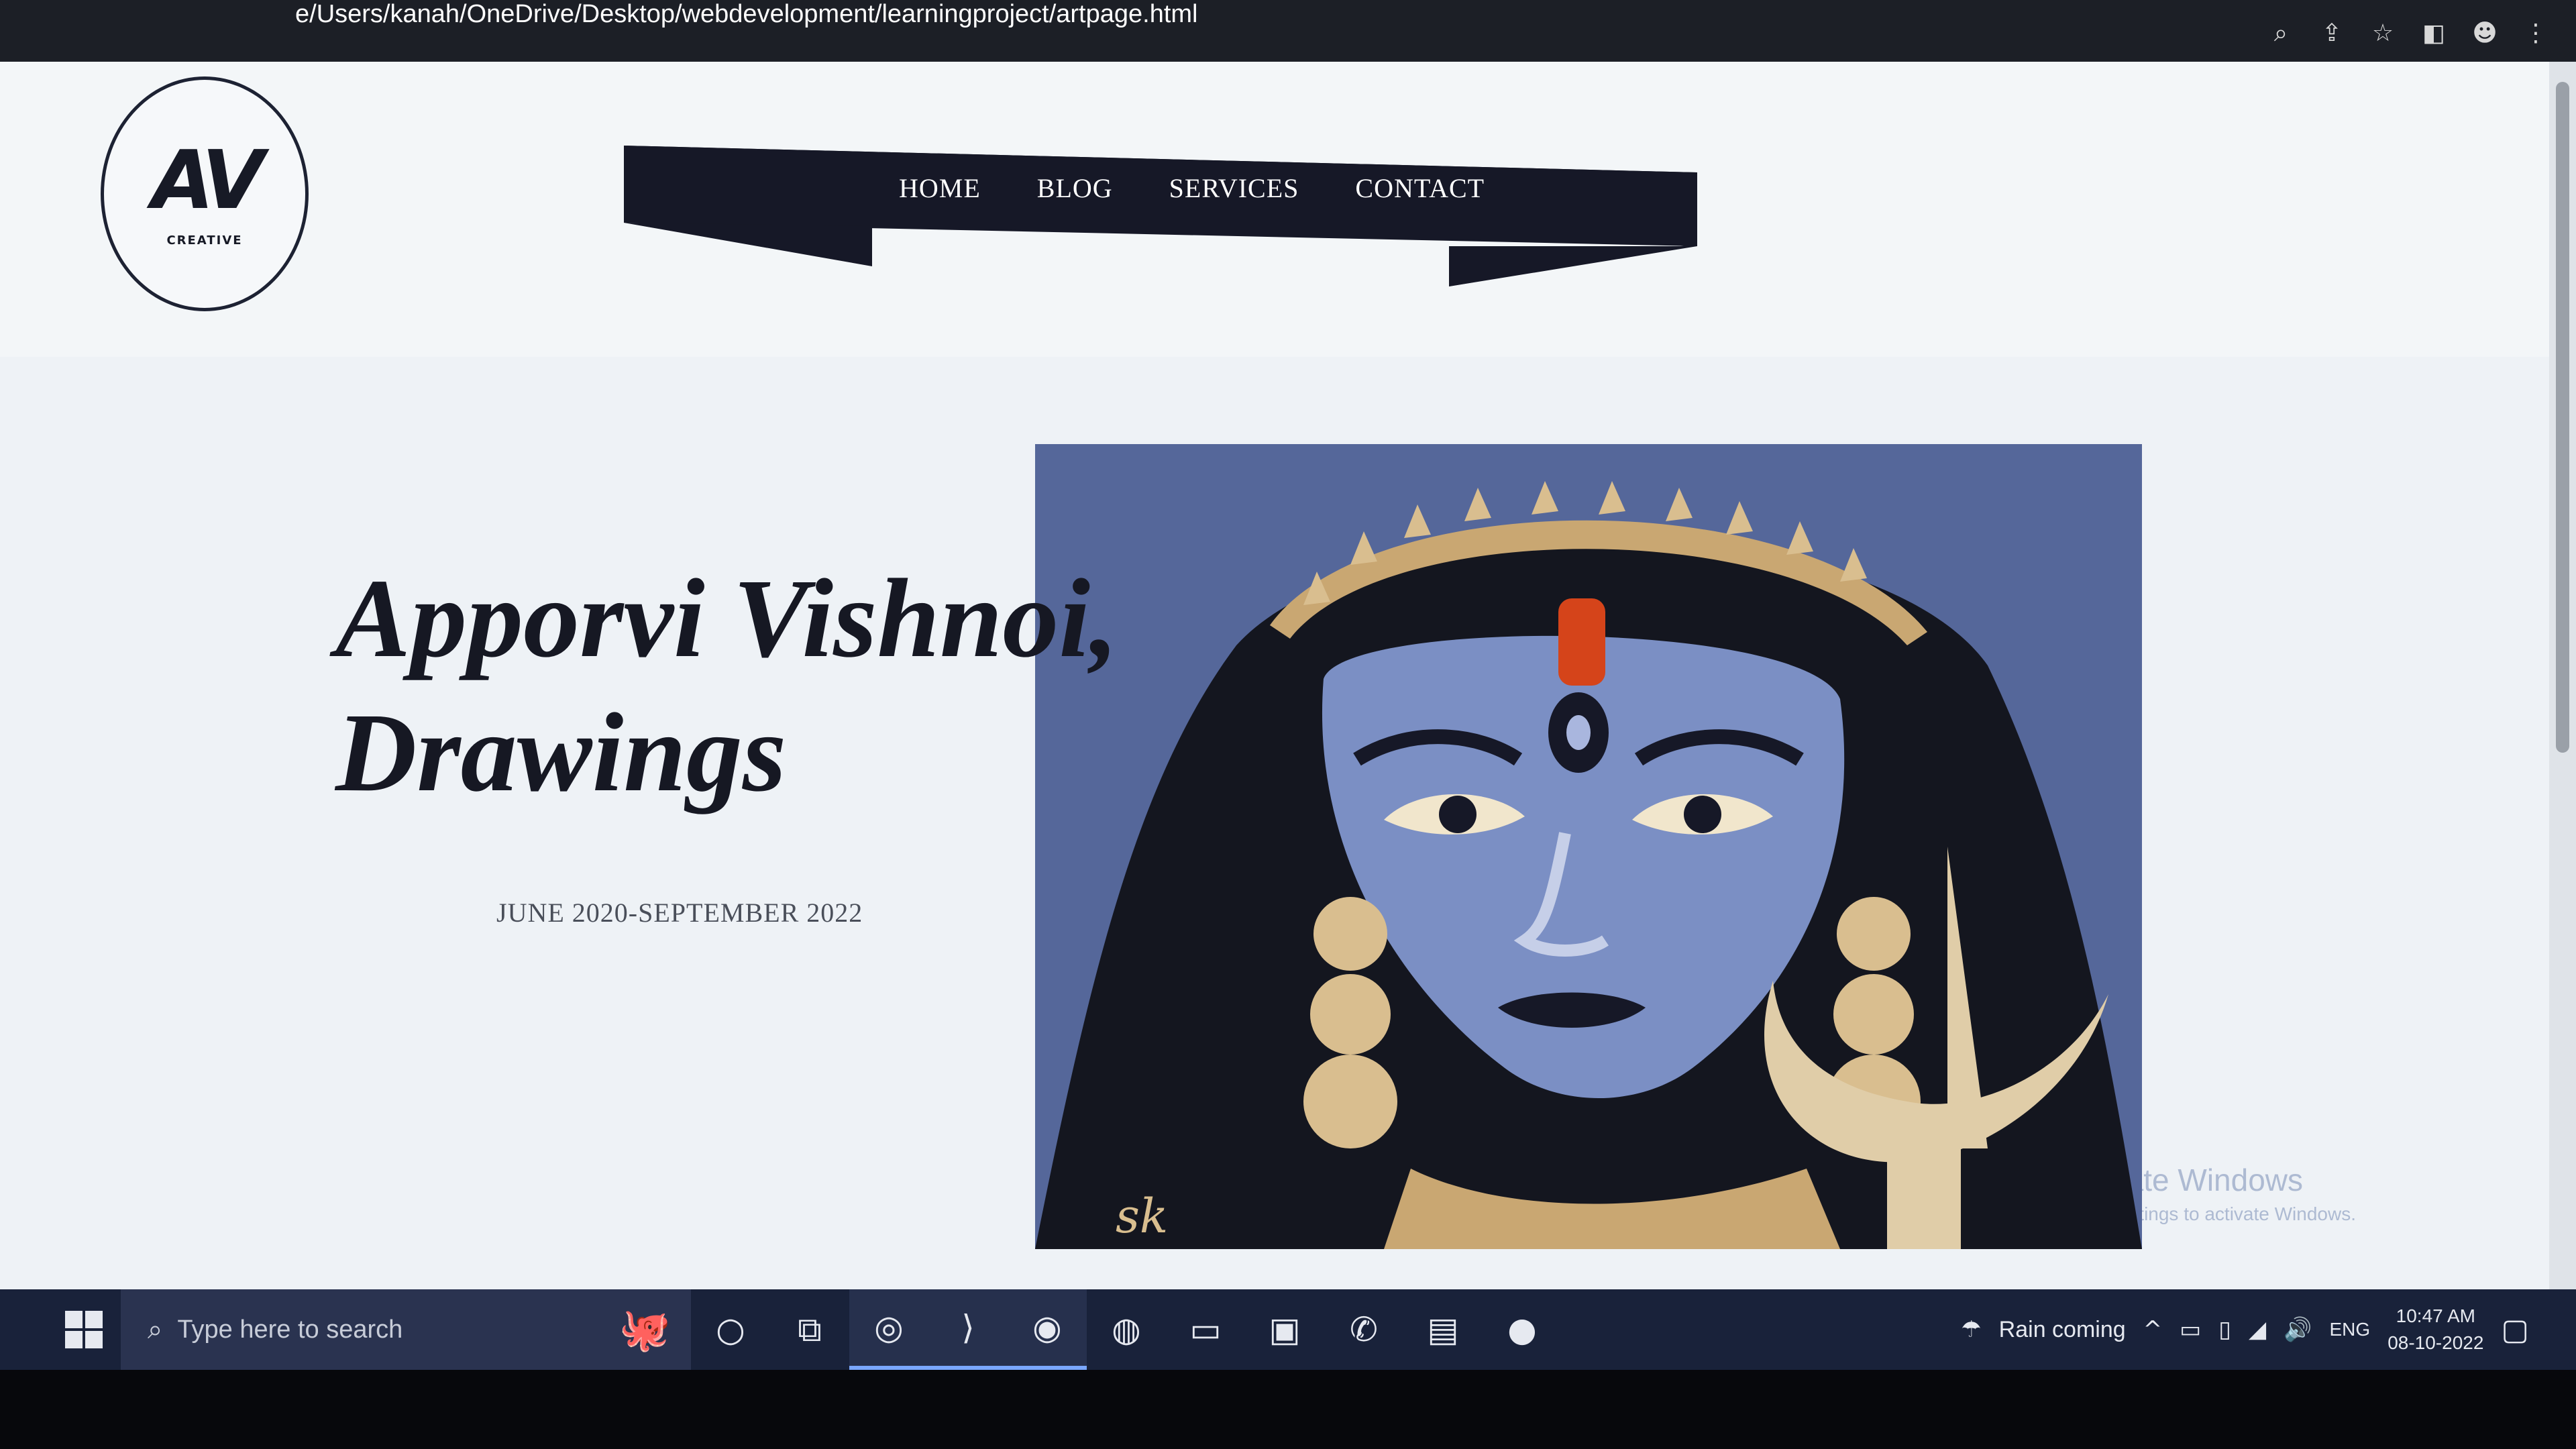 The width and height of the screenshot is (2576, 1449). I want to click on nav-services: SERVICES, so click(1234, 188).